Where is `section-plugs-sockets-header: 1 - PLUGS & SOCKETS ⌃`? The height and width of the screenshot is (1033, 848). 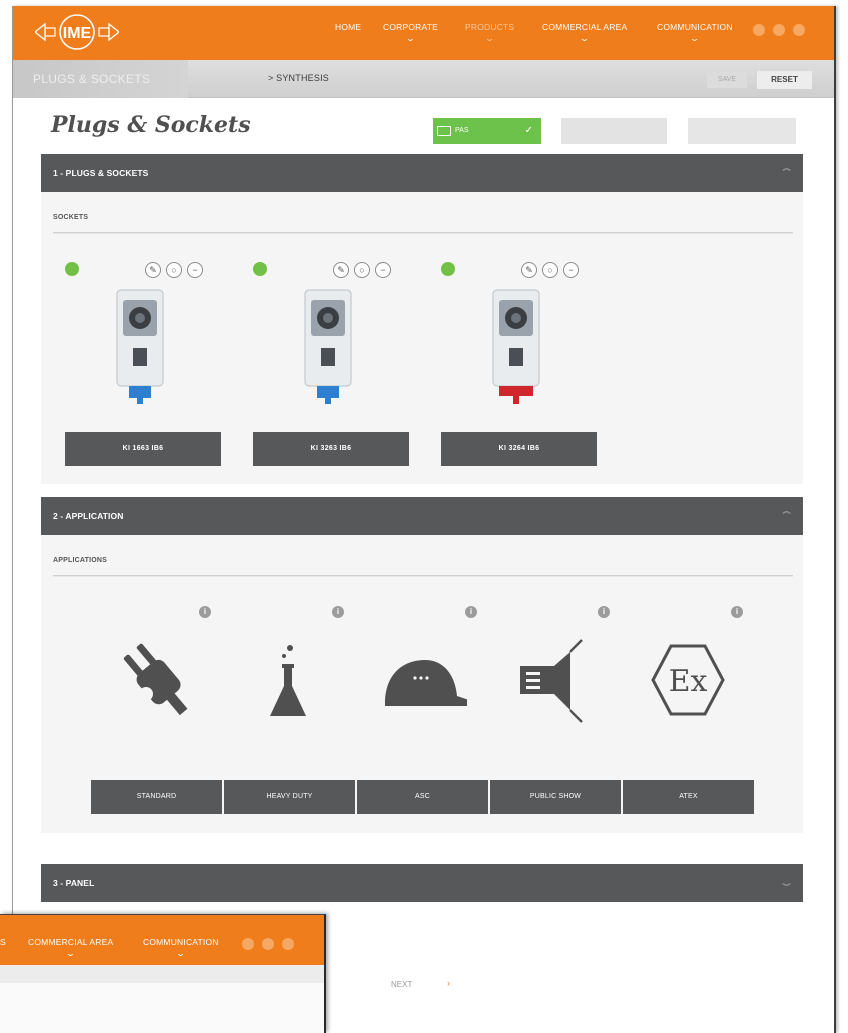
section-plugs-sockets-header: 1 - PLUGS & SOCKETS ⌃ is located at coordinates (422, 173).